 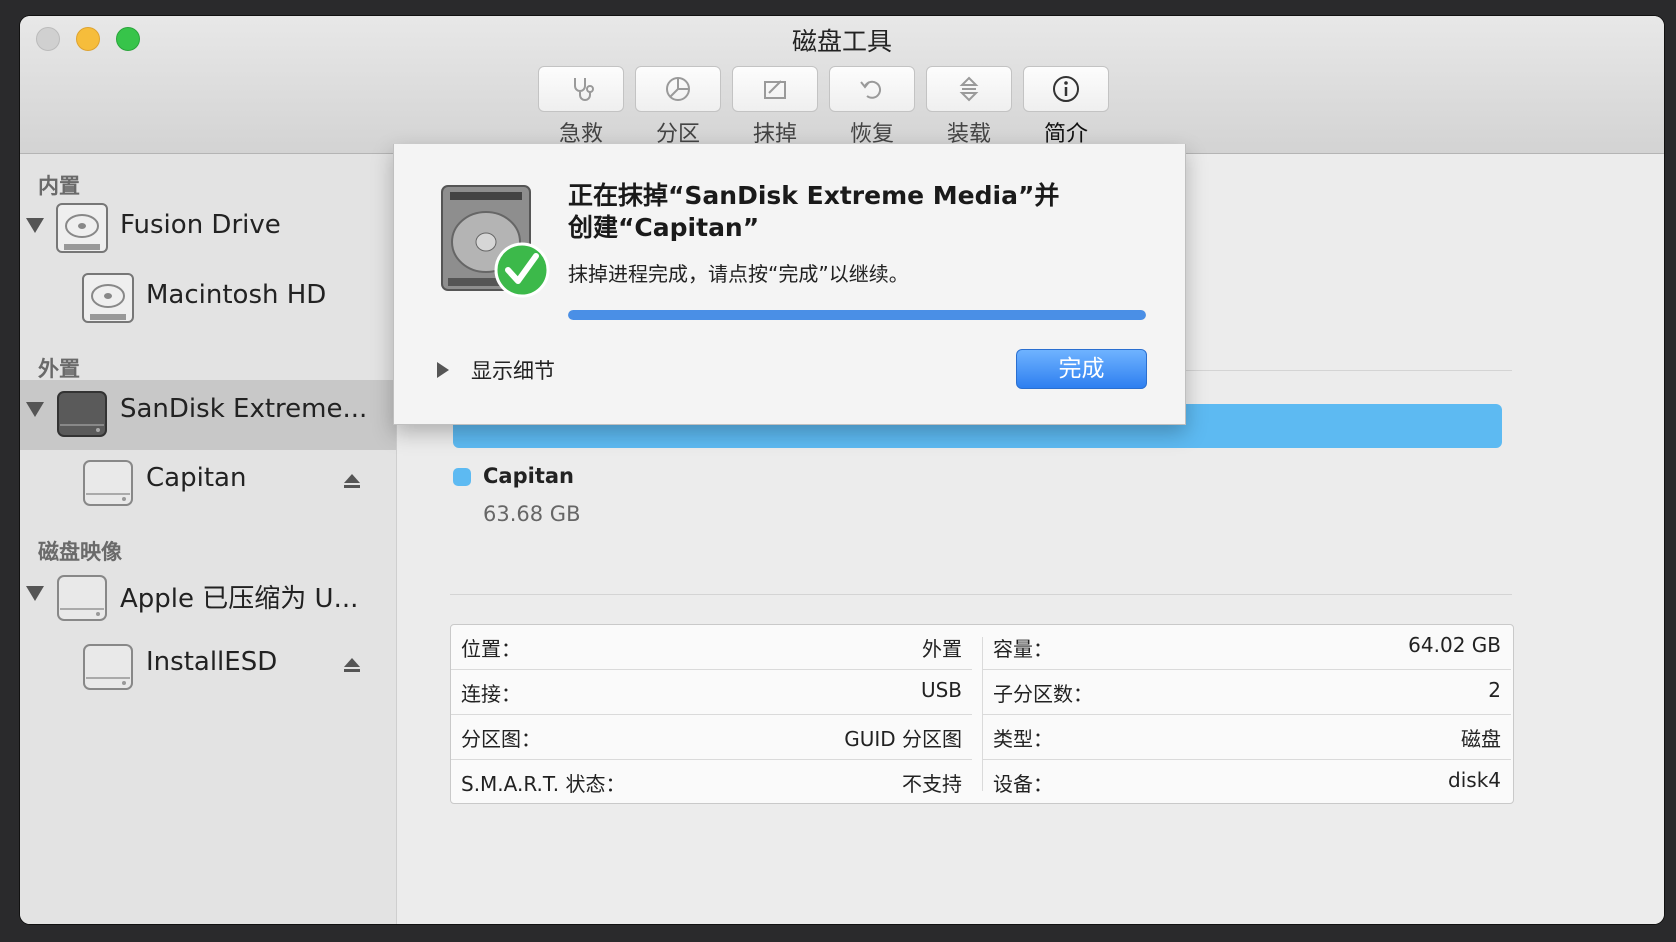 What do you see at coordinates (528, 476) in the screenshot?
I see `partition-name: Capitan` at bounding box center [528, 476].